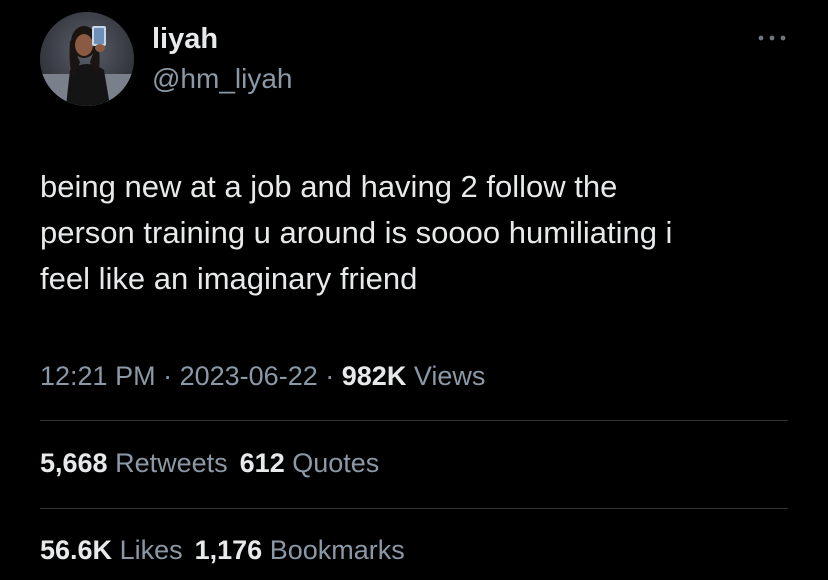 The image size is (828, 580). Describe the element at coordinates (449, 376) in the screenshot. I see `views-label: Views` at that location.